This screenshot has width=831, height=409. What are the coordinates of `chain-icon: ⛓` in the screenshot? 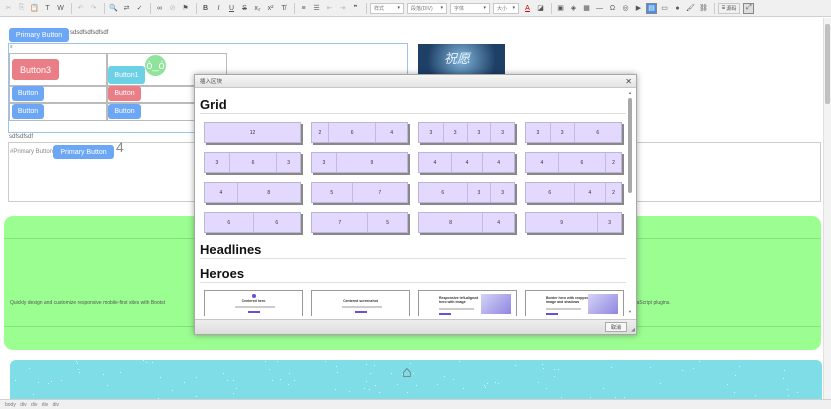 It's located at (703, 8).